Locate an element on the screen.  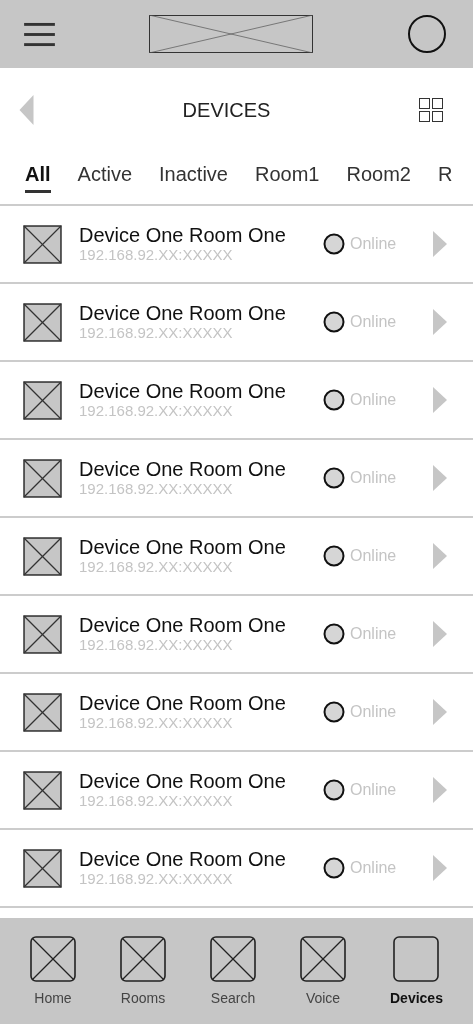
filter-tab: R is located at coordinates (445, 178).